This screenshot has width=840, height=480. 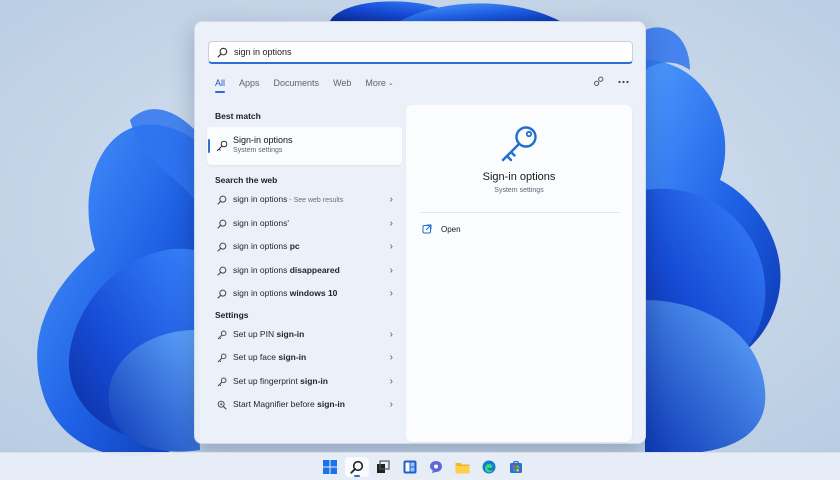 What do you see at coordinates (519, 177) in the screenshot?
I see `preview-title: Sign-in options` at bounding box center [519, 177].